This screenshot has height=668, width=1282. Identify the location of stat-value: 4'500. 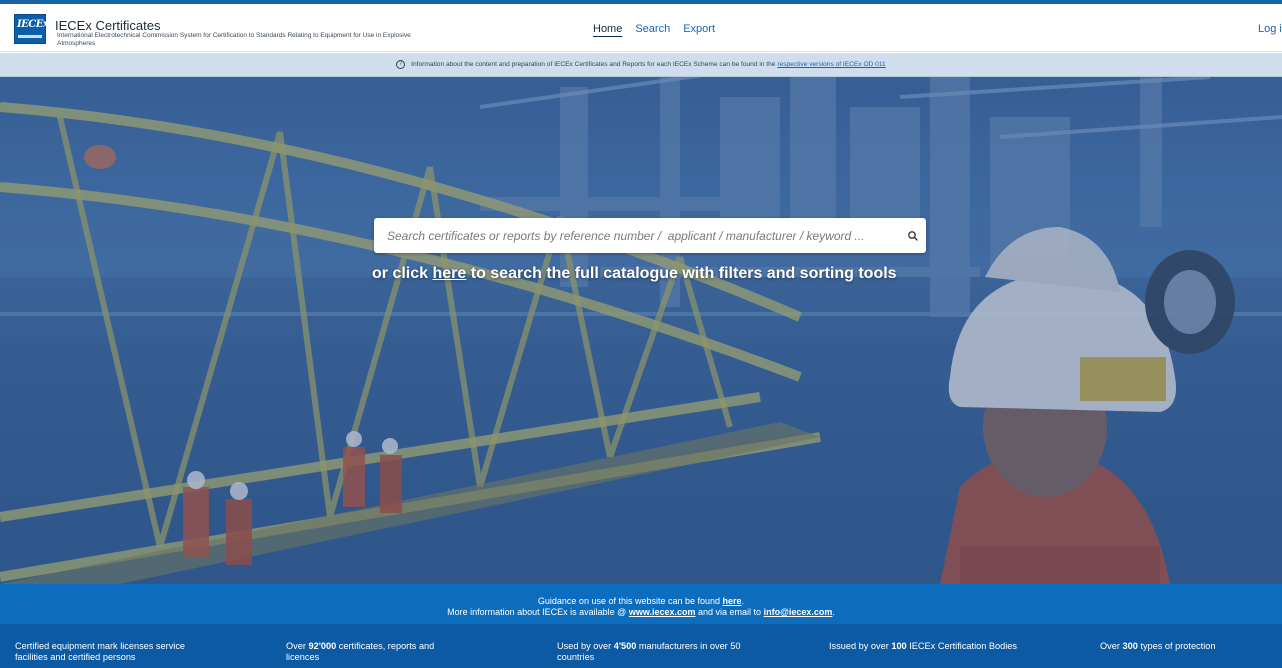
(625, 646).